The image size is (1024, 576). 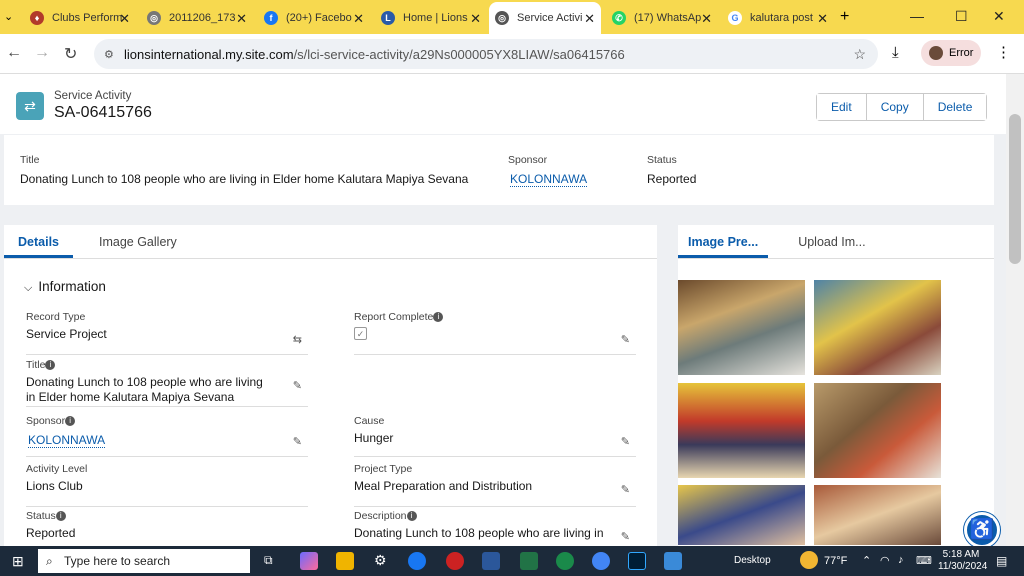 What do you see at coordinates (549, 179) in the screenshot?
I see `sponsor-link: KOLONNAWA` at bounding box center [549, 179].